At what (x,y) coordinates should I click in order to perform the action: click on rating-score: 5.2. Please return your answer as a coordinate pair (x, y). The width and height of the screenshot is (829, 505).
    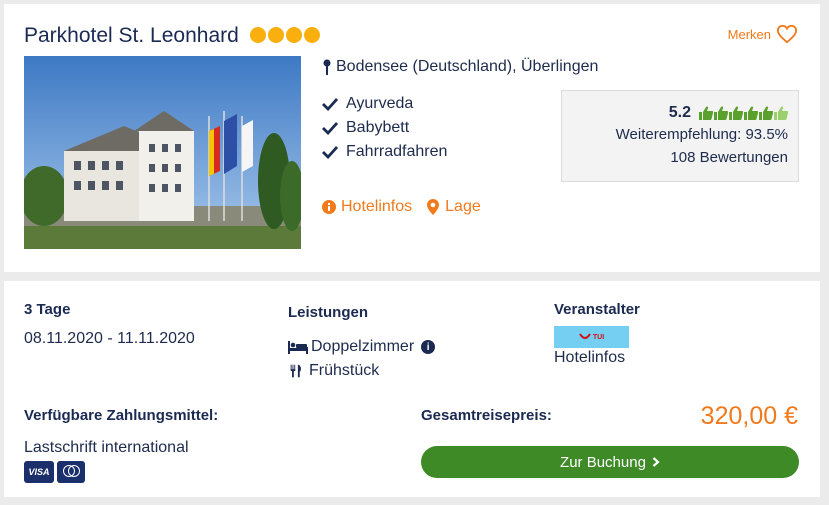
    Looking at the image, I should click on (679, 112).